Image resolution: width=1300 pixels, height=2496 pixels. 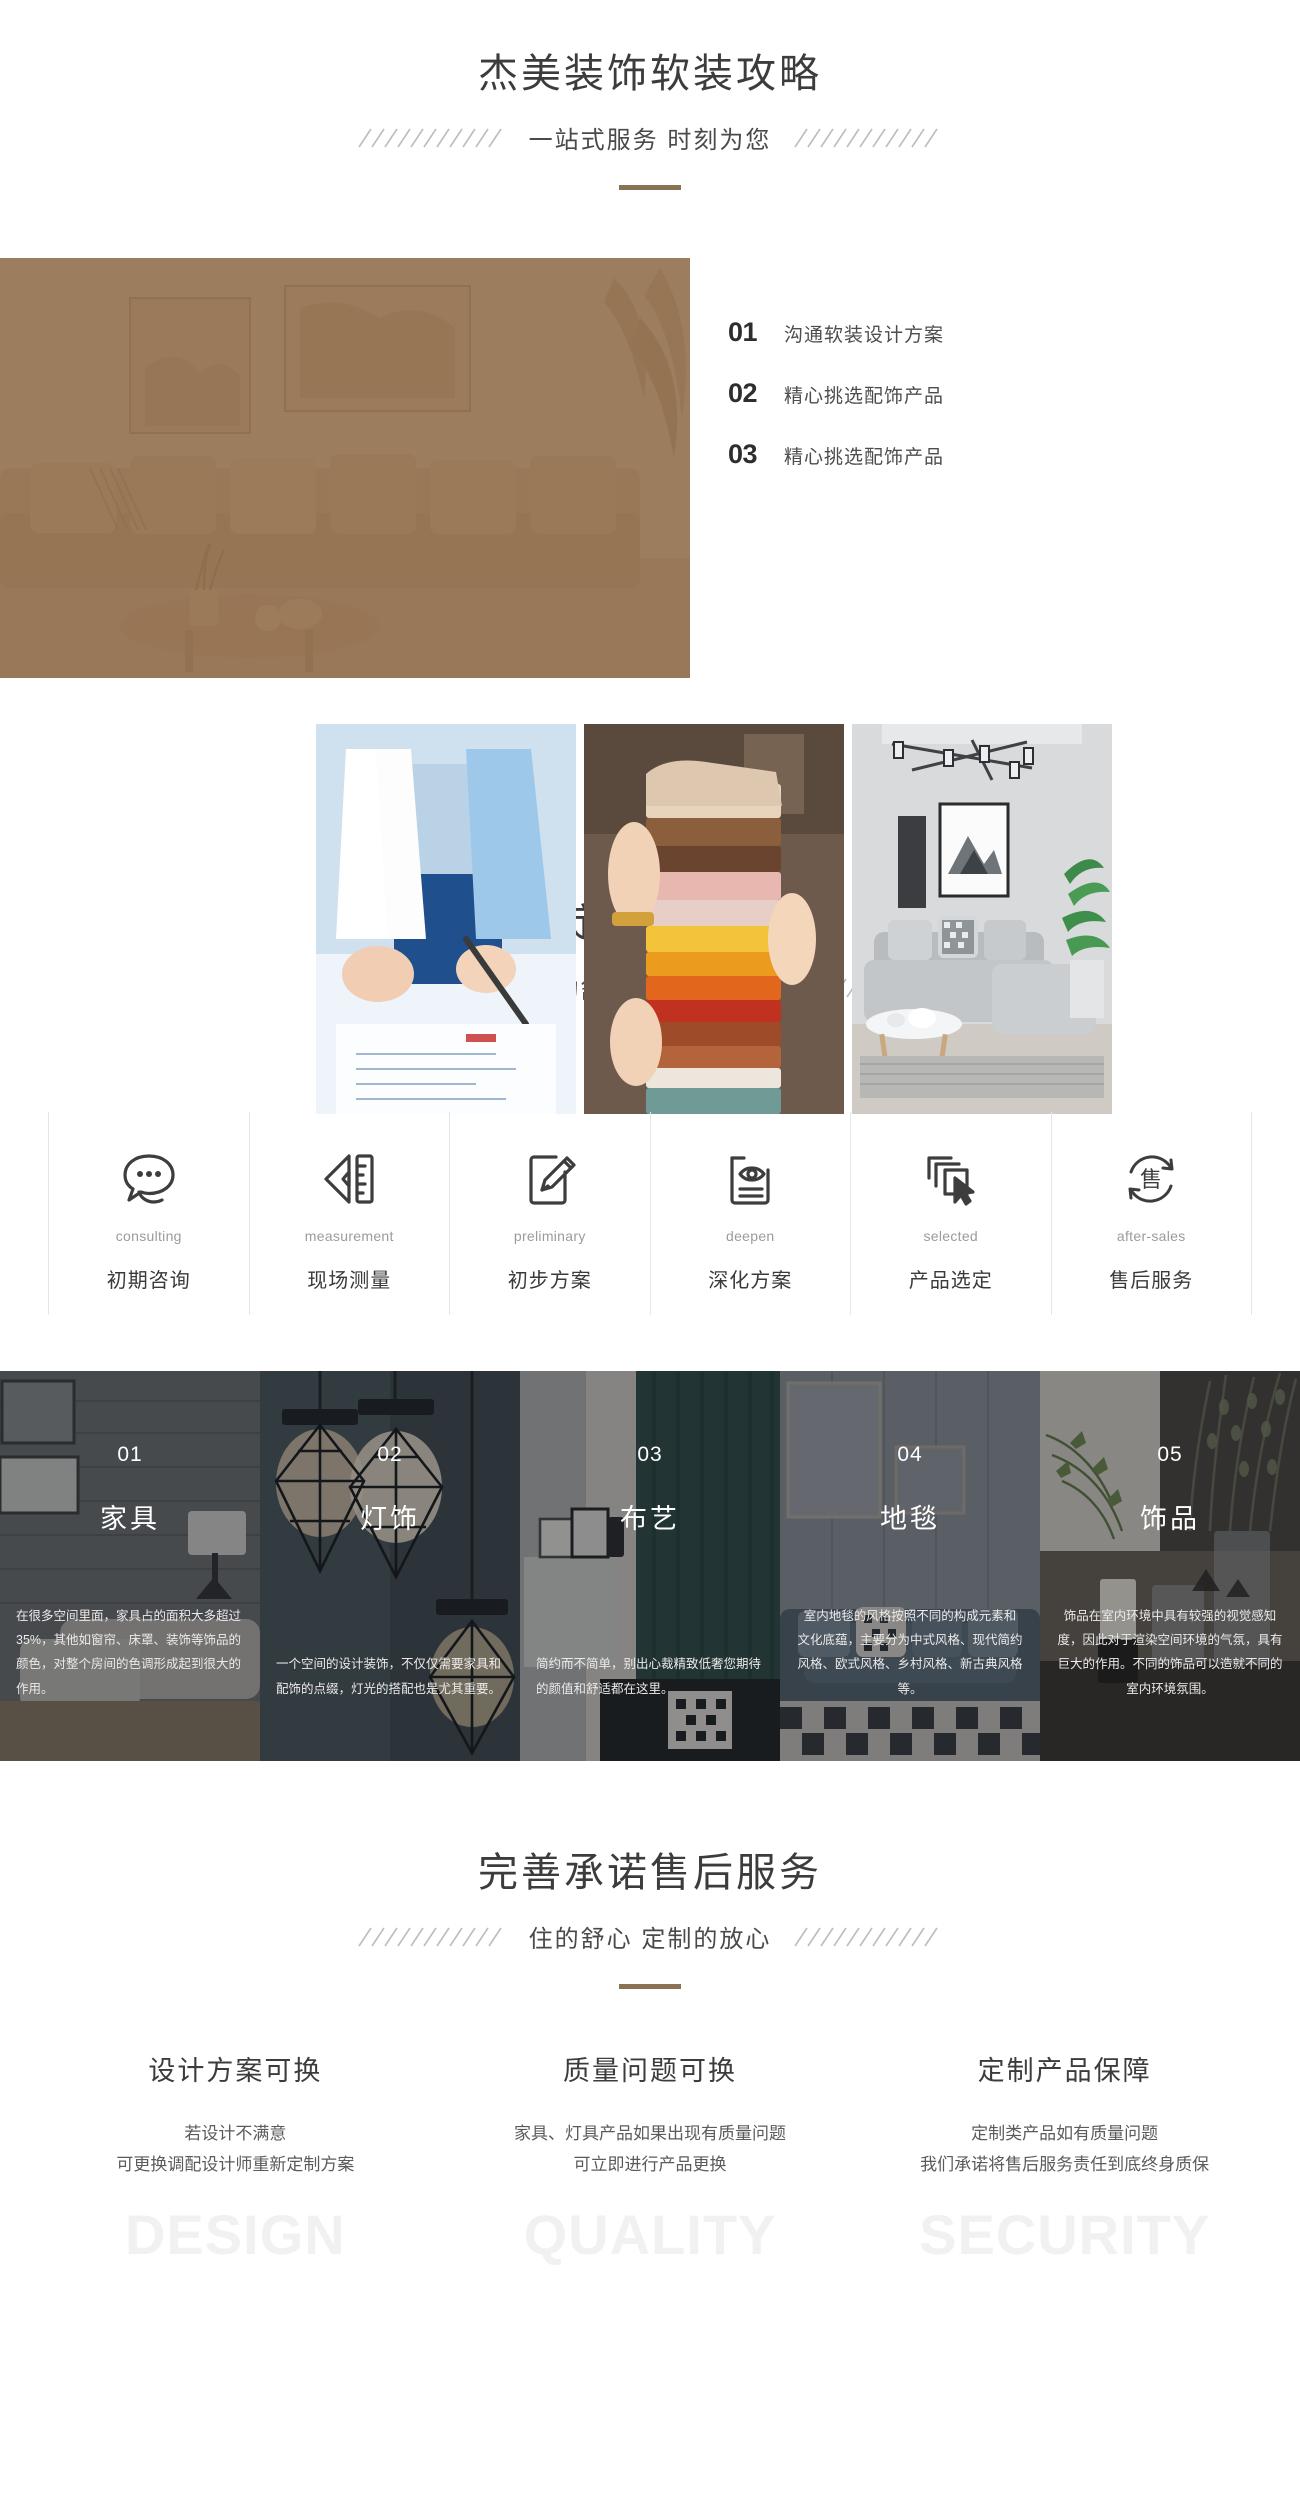 What do you see at coordinates (345, 468) in the screenshot?
I see `hero-background-photo` at bounding box center [345, 468].